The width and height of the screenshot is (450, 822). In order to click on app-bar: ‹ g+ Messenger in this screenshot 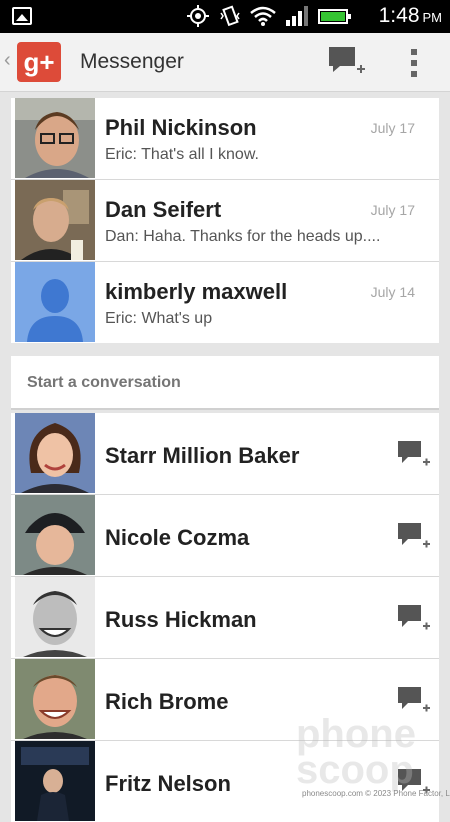, I will do `click(225, 62)`.